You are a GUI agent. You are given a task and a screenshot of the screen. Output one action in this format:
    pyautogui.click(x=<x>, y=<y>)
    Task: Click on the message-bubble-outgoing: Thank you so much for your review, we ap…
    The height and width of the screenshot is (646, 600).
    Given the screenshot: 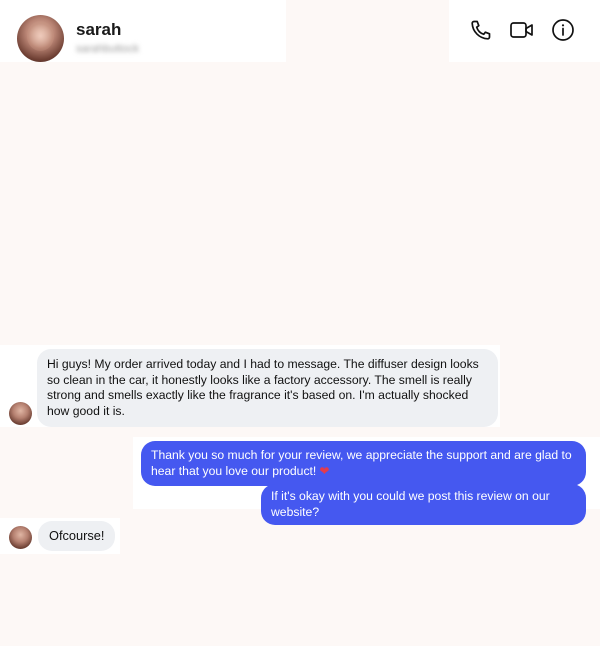 What is the action you would take?
    pyautogui.click(x=363, y=463)
    